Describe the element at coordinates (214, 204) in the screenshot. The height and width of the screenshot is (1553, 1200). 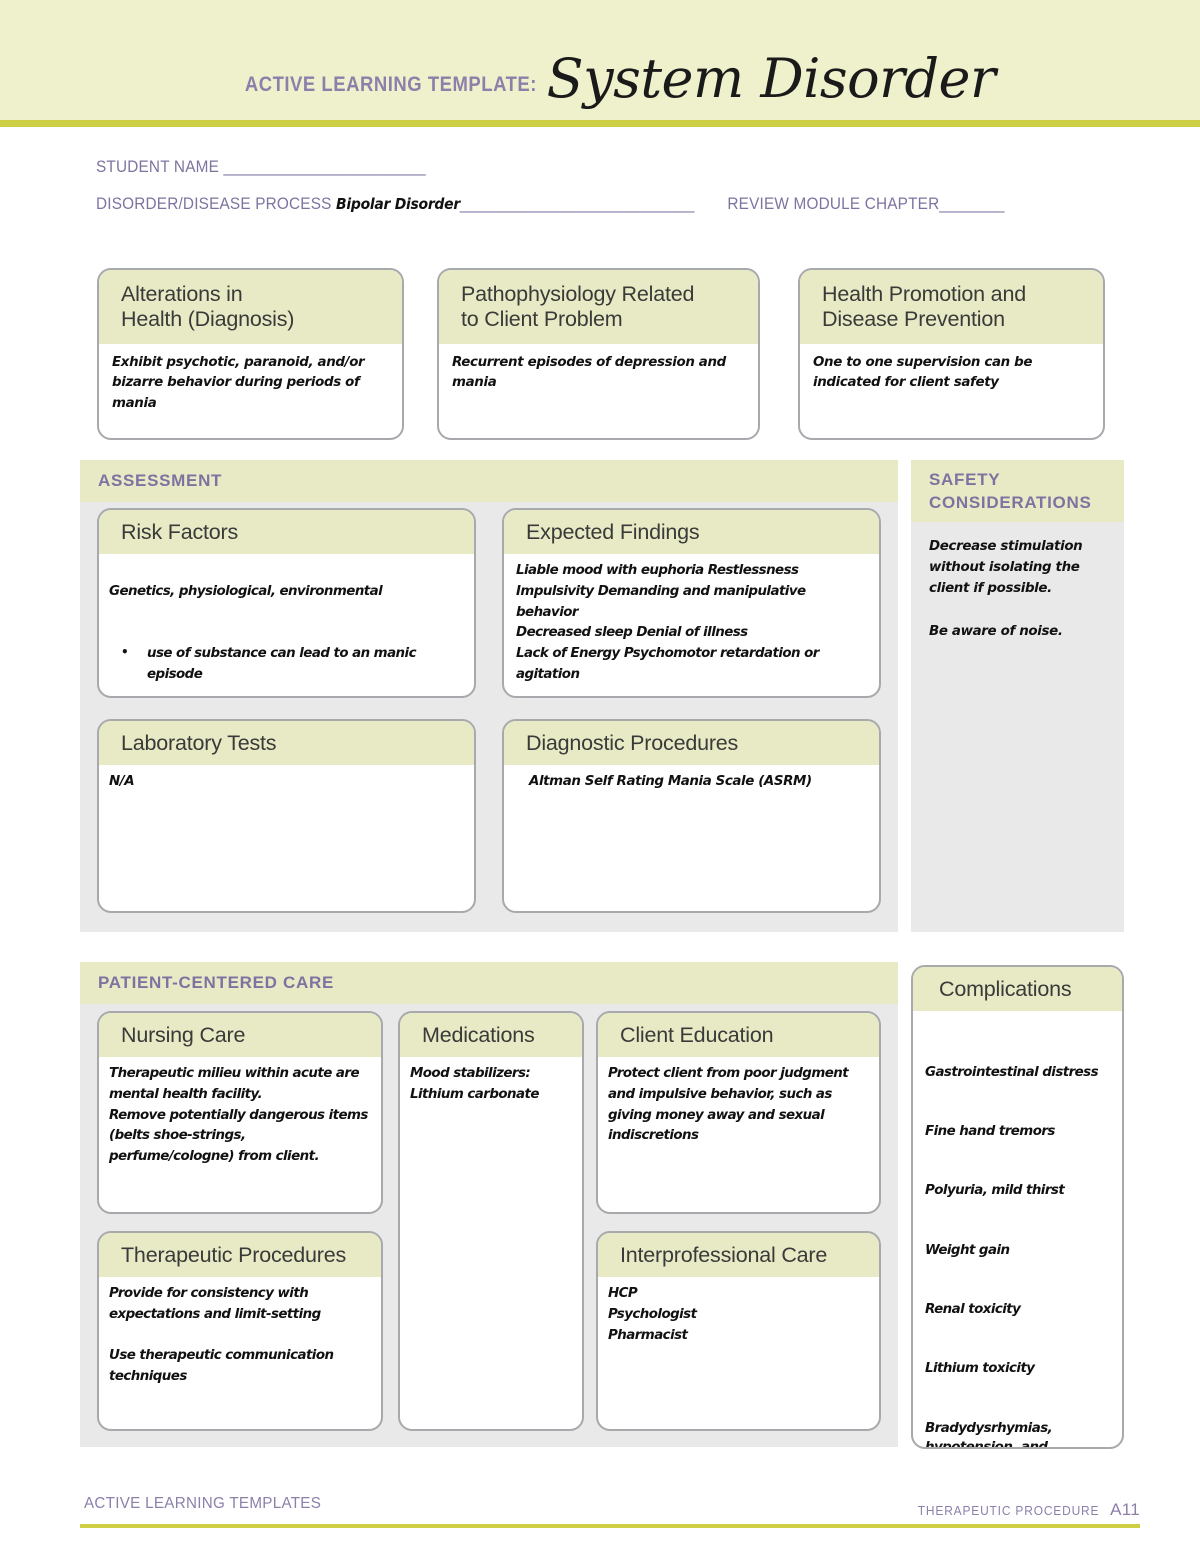
I see `disorder-label: DISORDER/DISEASE PROCESS` at that location.